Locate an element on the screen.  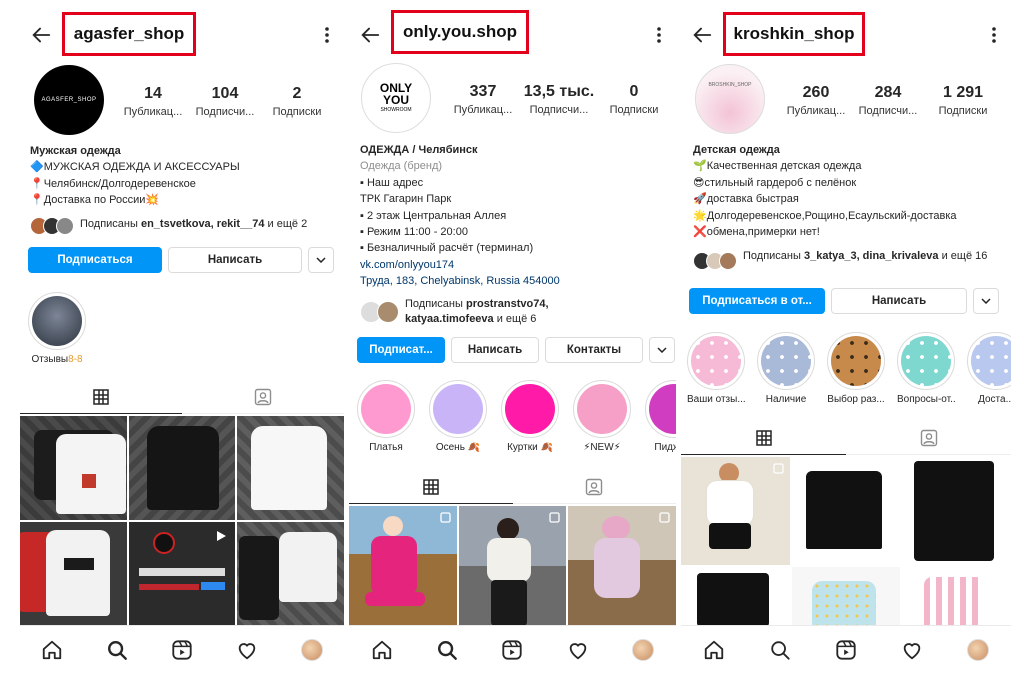
bio-line: Мужская одежда is located at coordinates (75, 151).